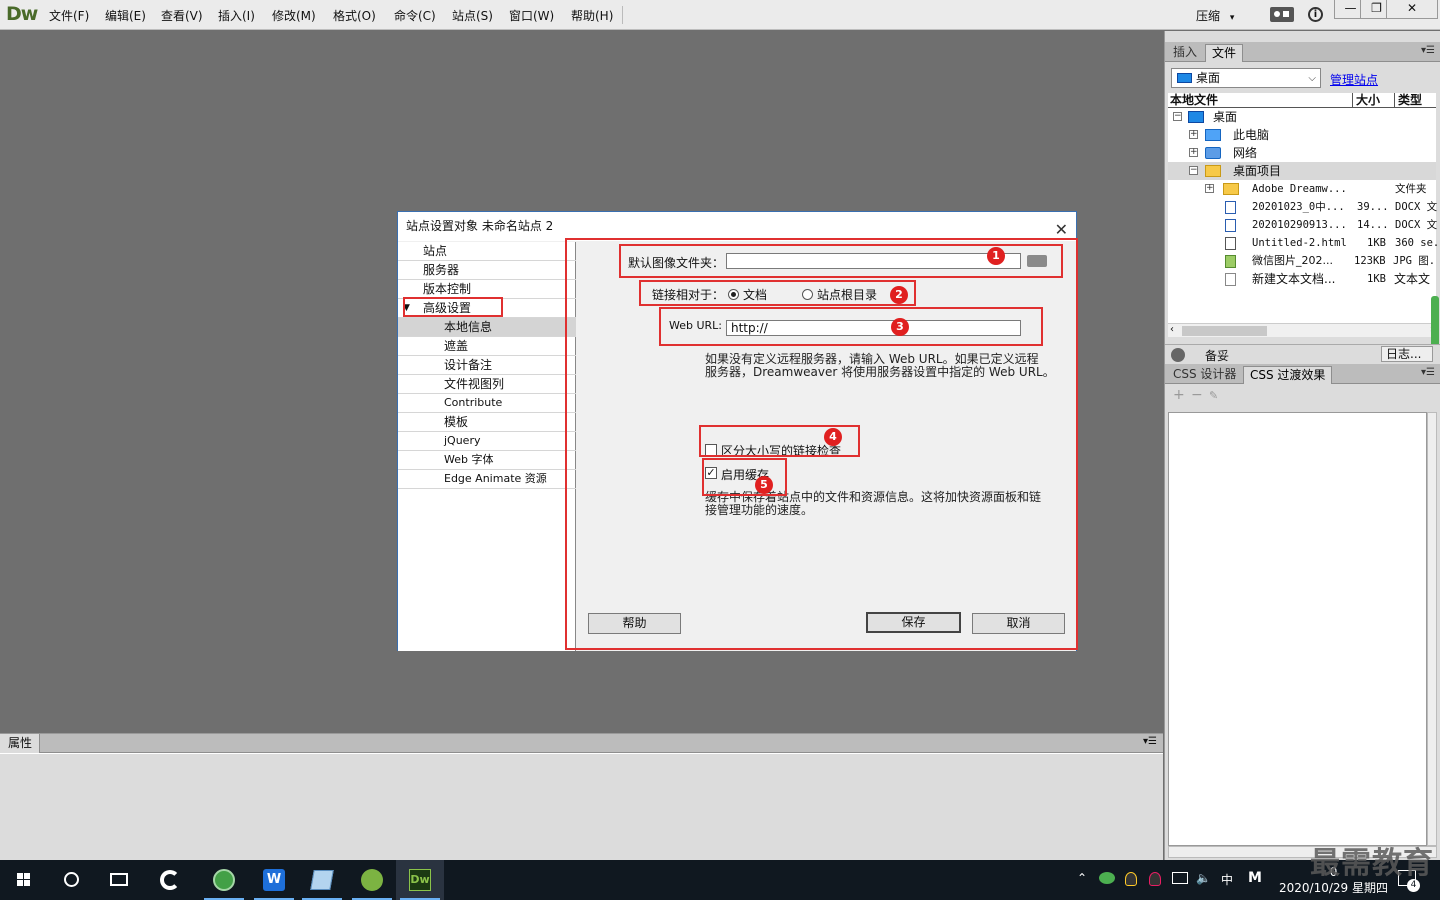 The image size is (1440, 900). I want to click on menu-edit: 编辑(E), so click(125, 15).